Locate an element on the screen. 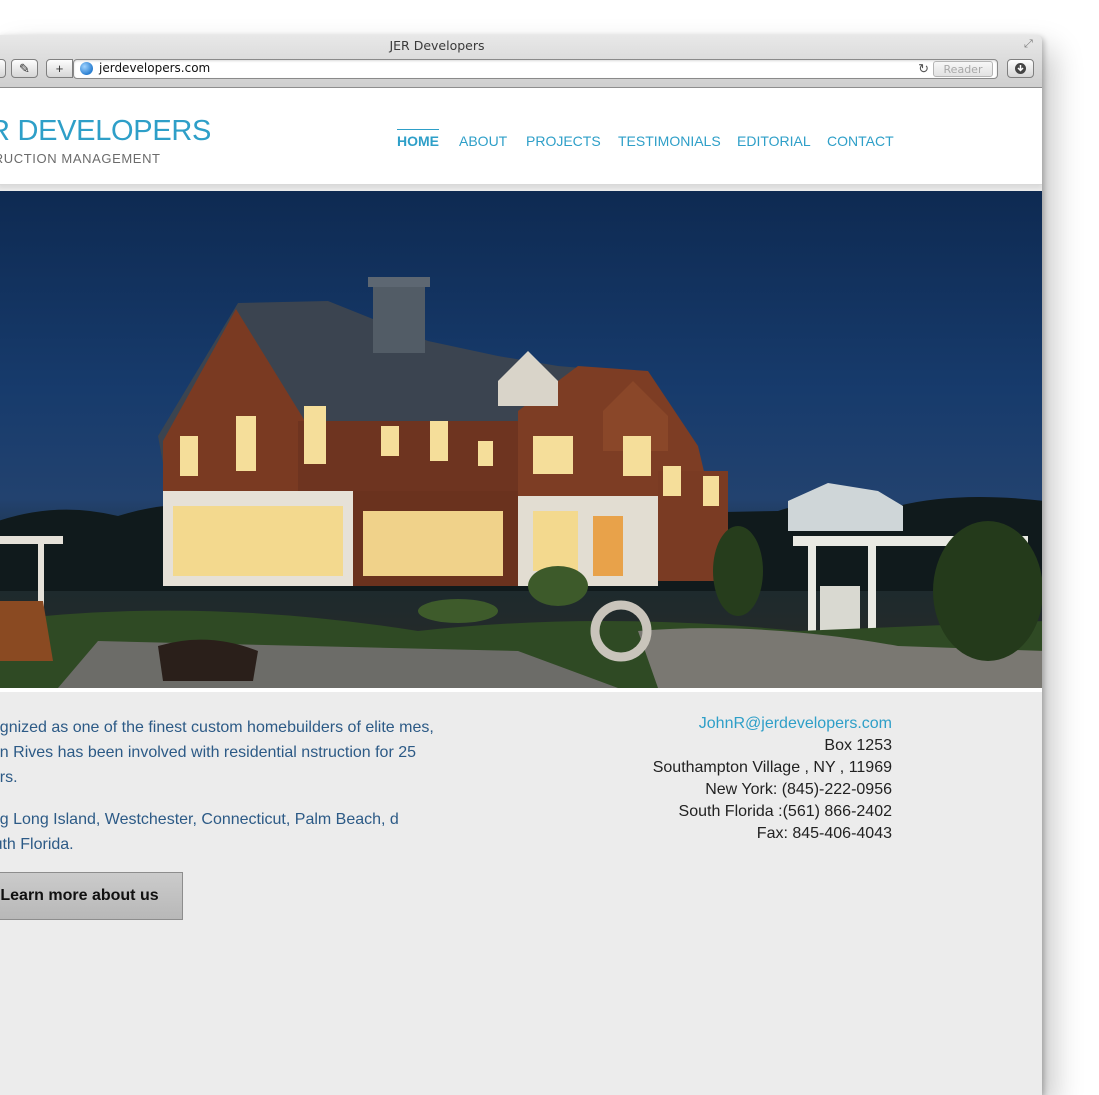 This screenshot has height=1095, width=1099. nav-home: HOME is located at coordinates (418, 139).